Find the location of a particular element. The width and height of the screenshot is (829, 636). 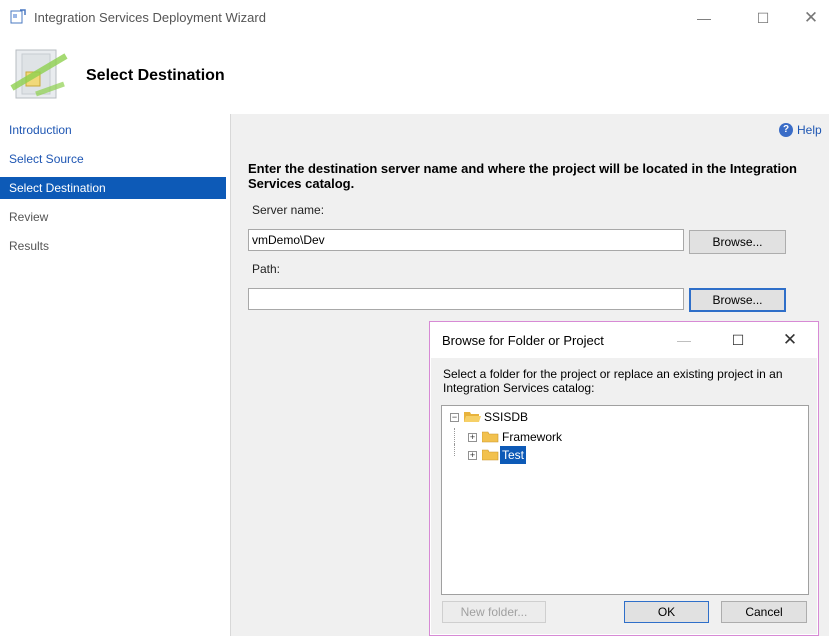

ok-button: OK is located at coordinates (666, 612).